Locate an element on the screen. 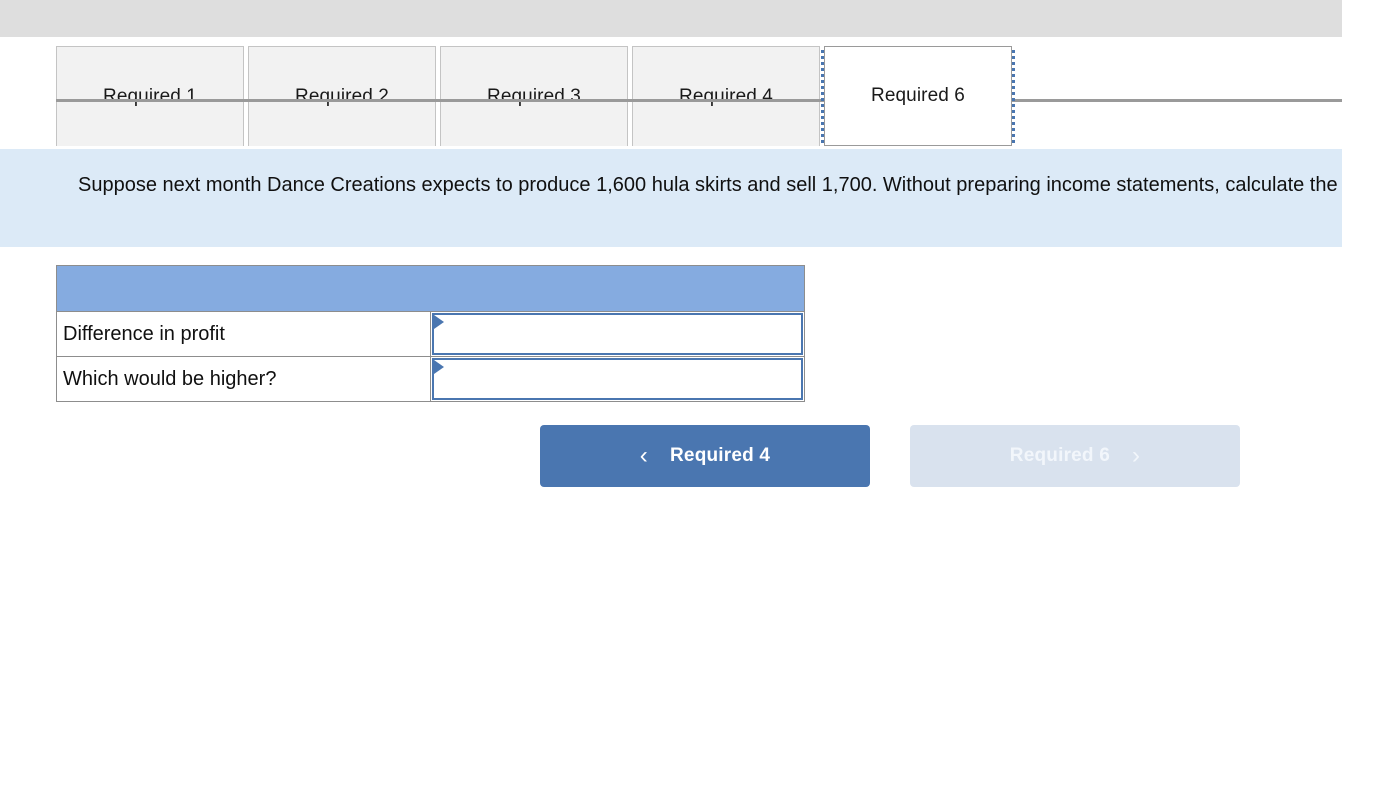  next-requirement-button: Required 6 › is located at coordinates (1075, 456).